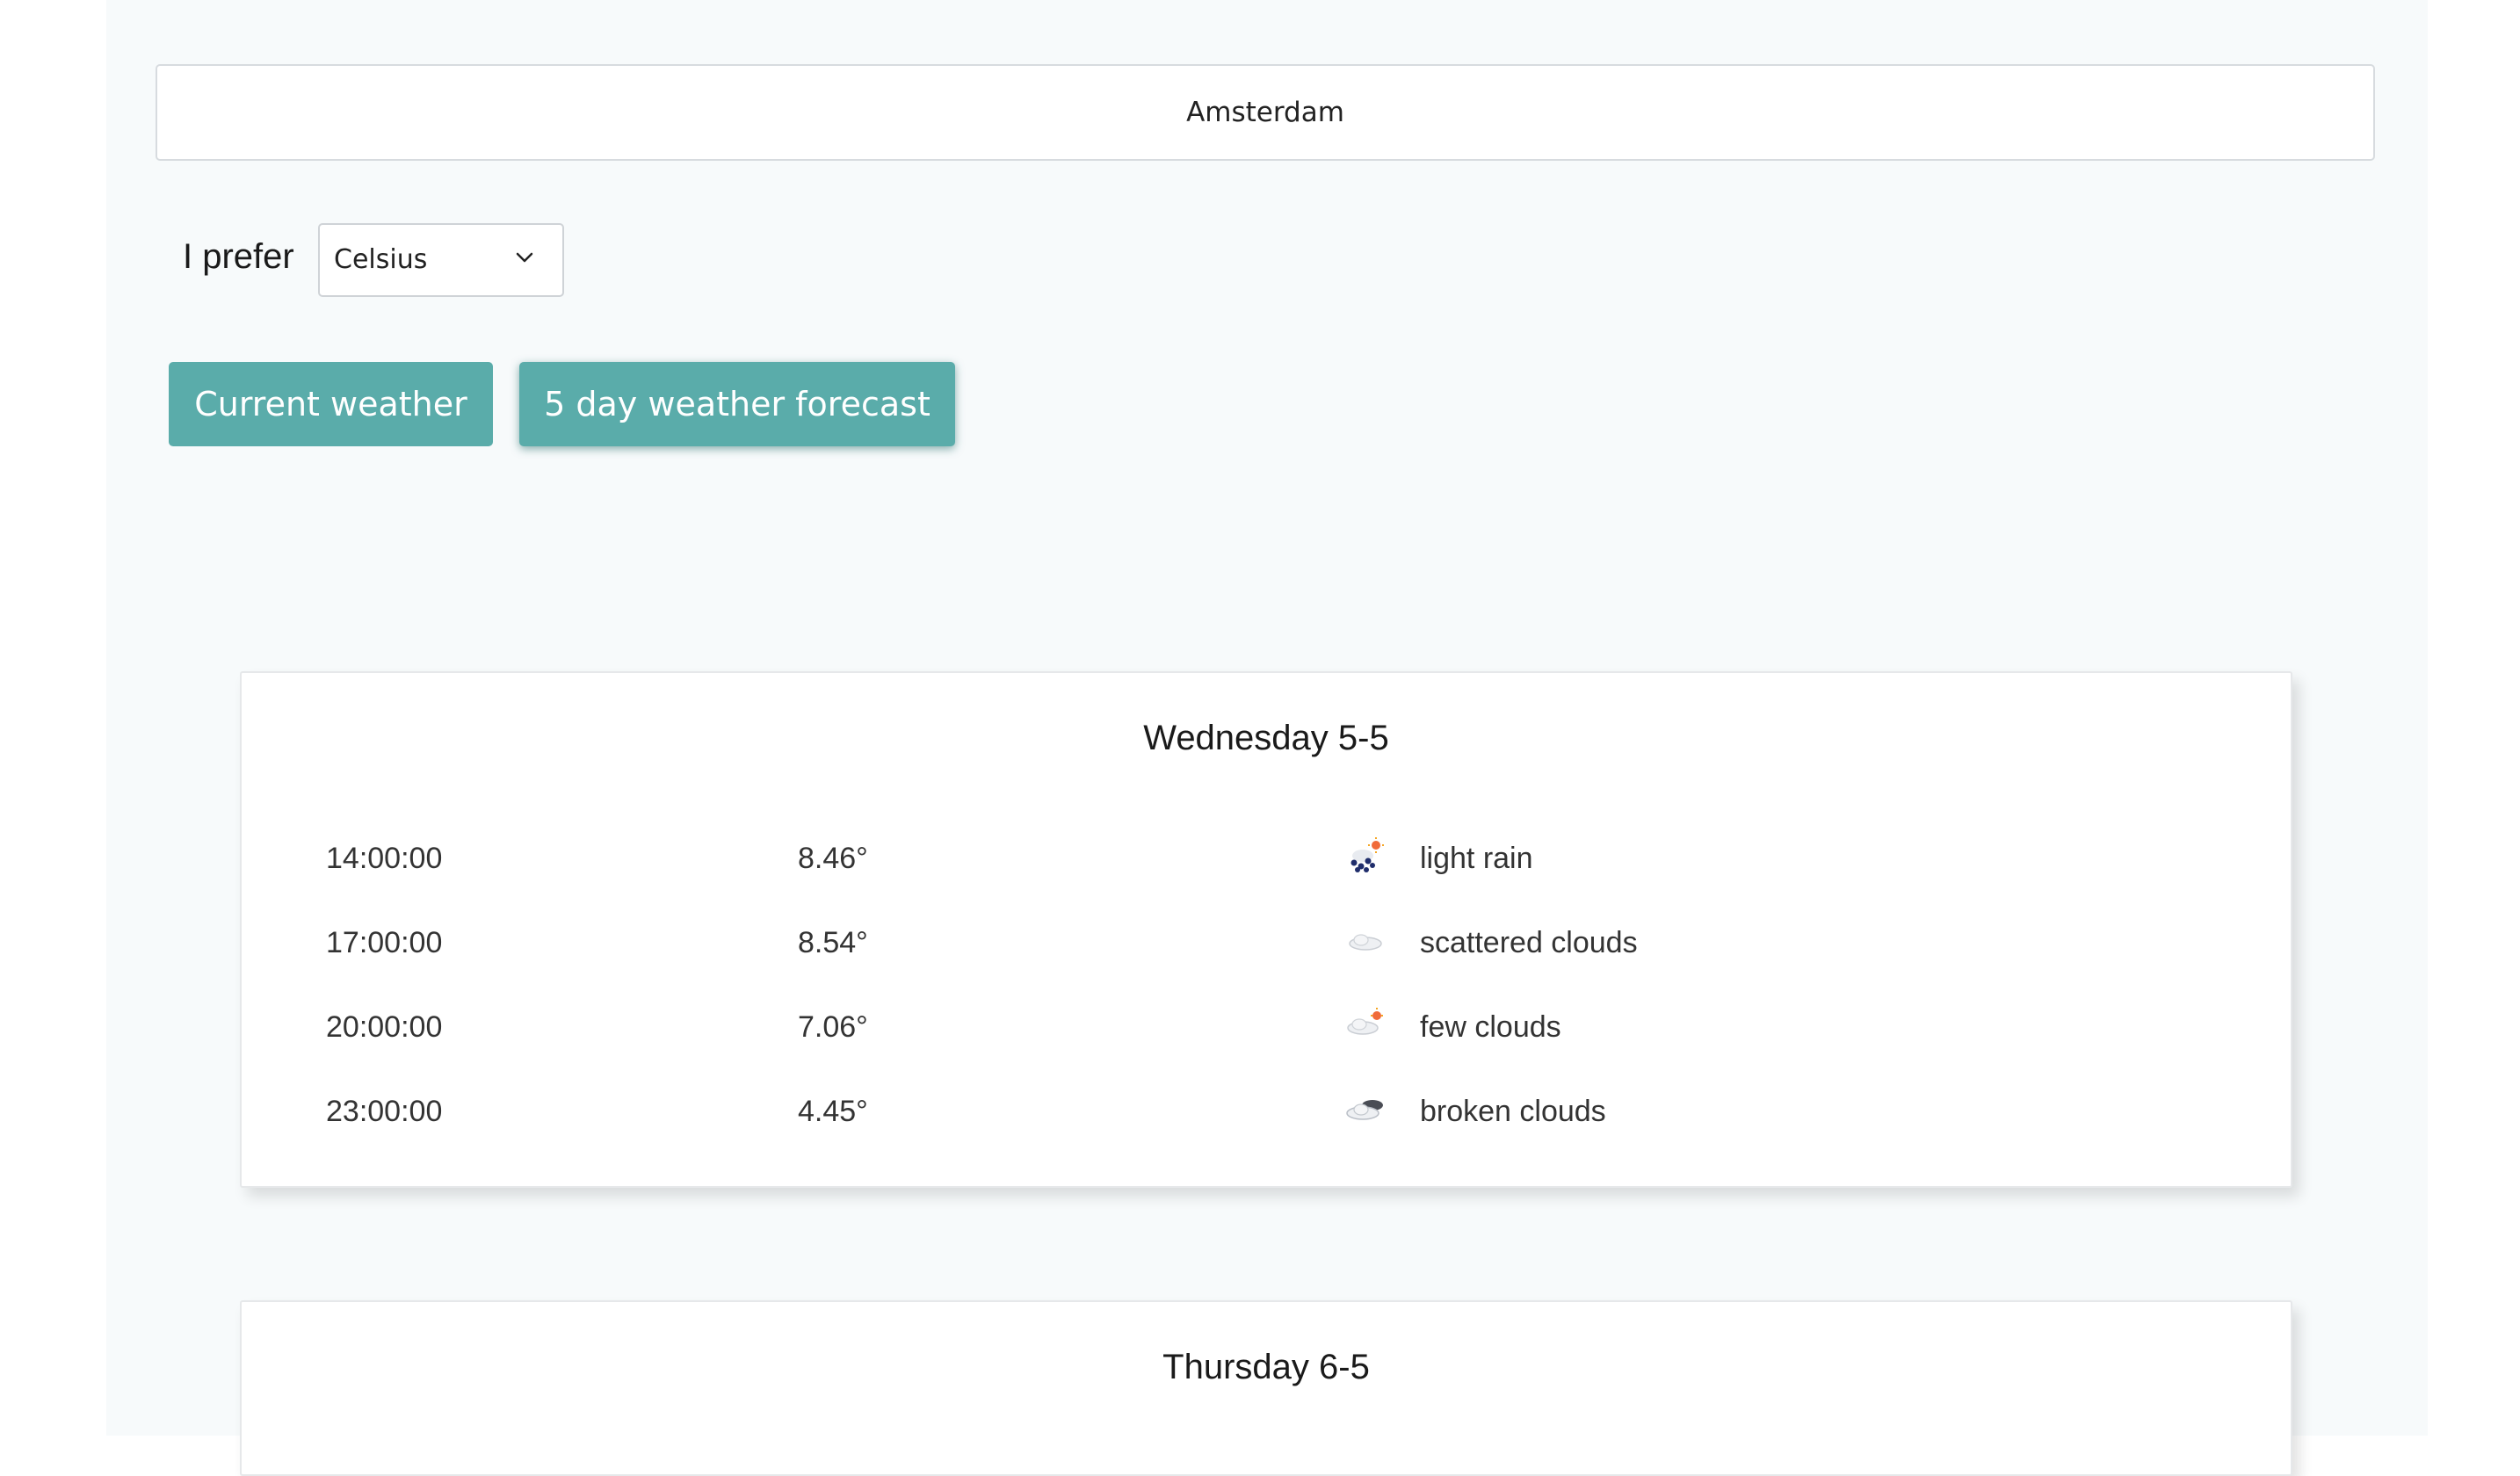 This screenshot has height=1476, width=2520. What do you see at coordinates (384, 858) in the screenshot?
I see `forecast-time: 14:00:00` at bounding box center [384, 858].